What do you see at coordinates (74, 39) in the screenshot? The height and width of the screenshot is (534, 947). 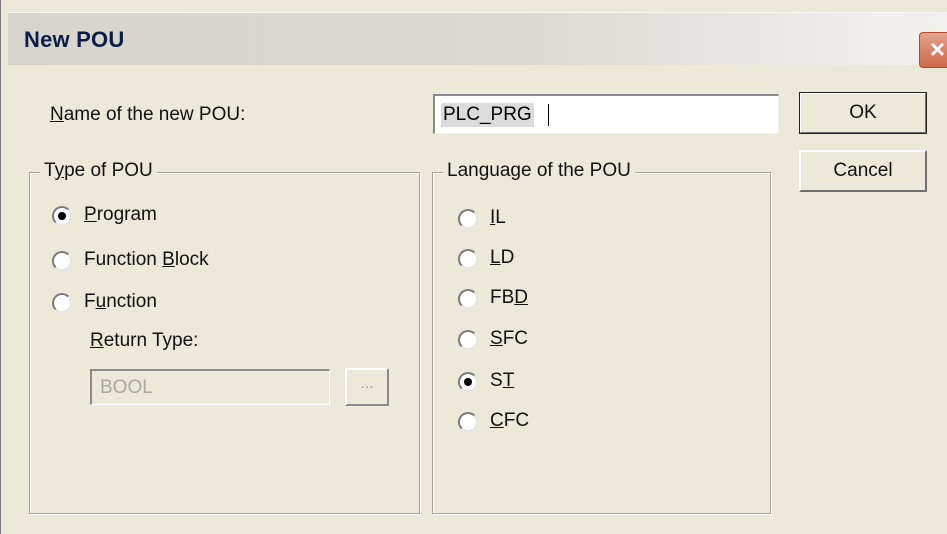 I see `dialog-title: New POU` at bounding box center [74, 39].